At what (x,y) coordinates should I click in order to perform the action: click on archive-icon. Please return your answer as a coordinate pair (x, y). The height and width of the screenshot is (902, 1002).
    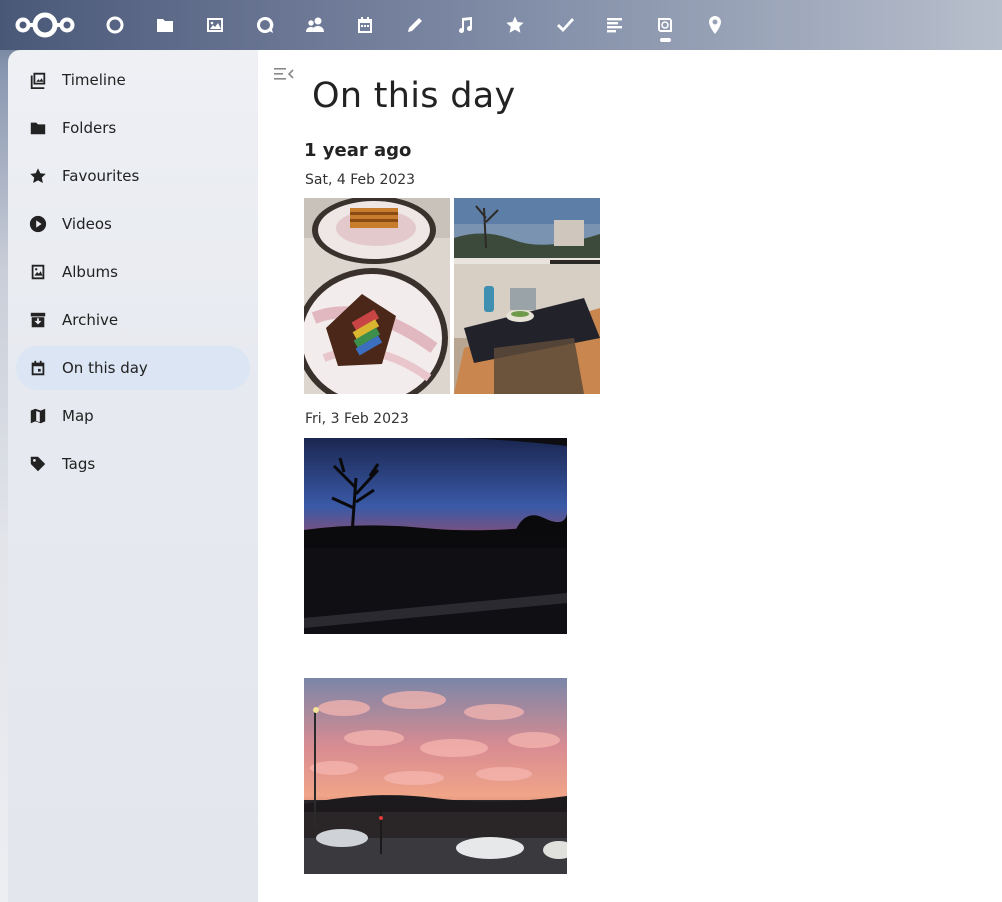
    Looking at the image, I should click on (38, 320).